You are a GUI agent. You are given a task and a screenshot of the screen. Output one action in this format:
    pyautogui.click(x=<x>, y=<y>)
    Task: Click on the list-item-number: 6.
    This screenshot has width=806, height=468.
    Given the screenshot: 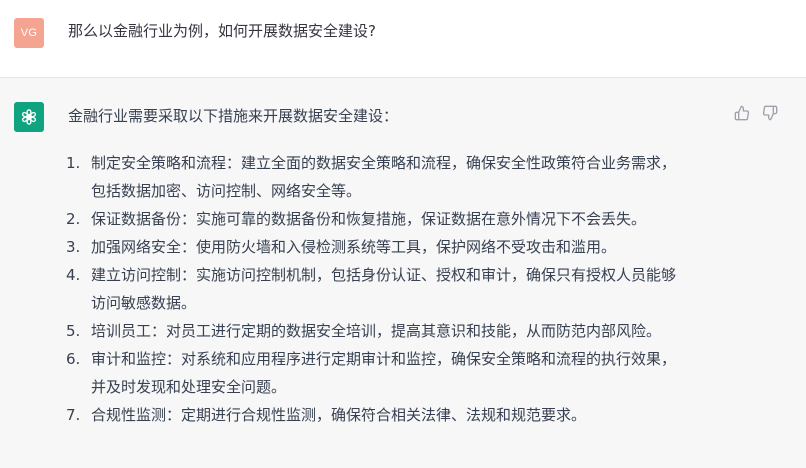 What is the action you would take?
    pyautogui.click(x=73, y=359)
    